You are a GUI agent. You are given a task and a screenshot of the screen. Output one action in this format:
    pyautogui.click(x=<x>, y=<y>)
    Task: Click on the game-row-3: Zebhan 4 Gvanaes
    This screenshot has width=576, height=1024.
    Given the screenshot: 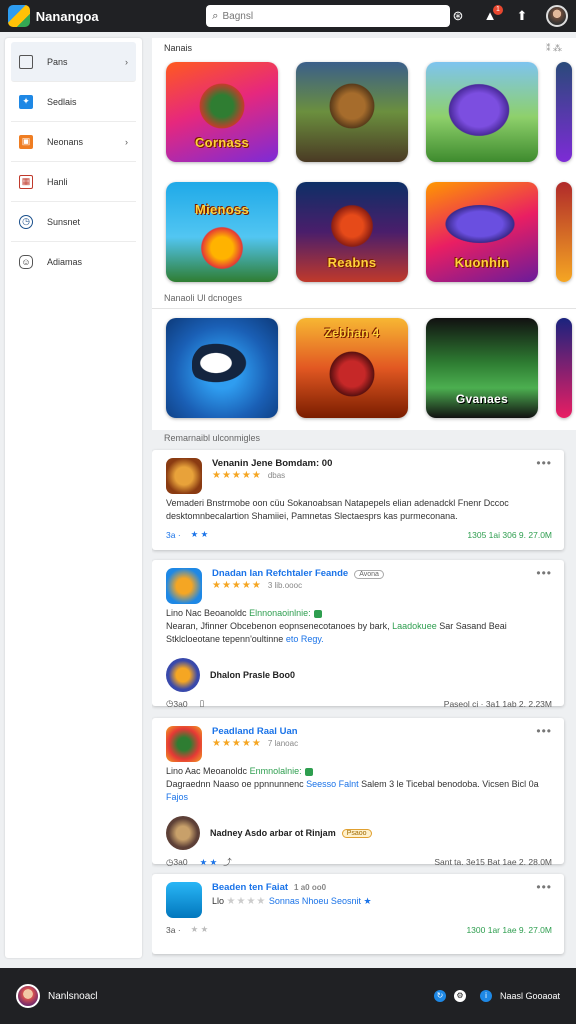 What is the action you would take?
    pyautogui.click(x=362, y=368)
    